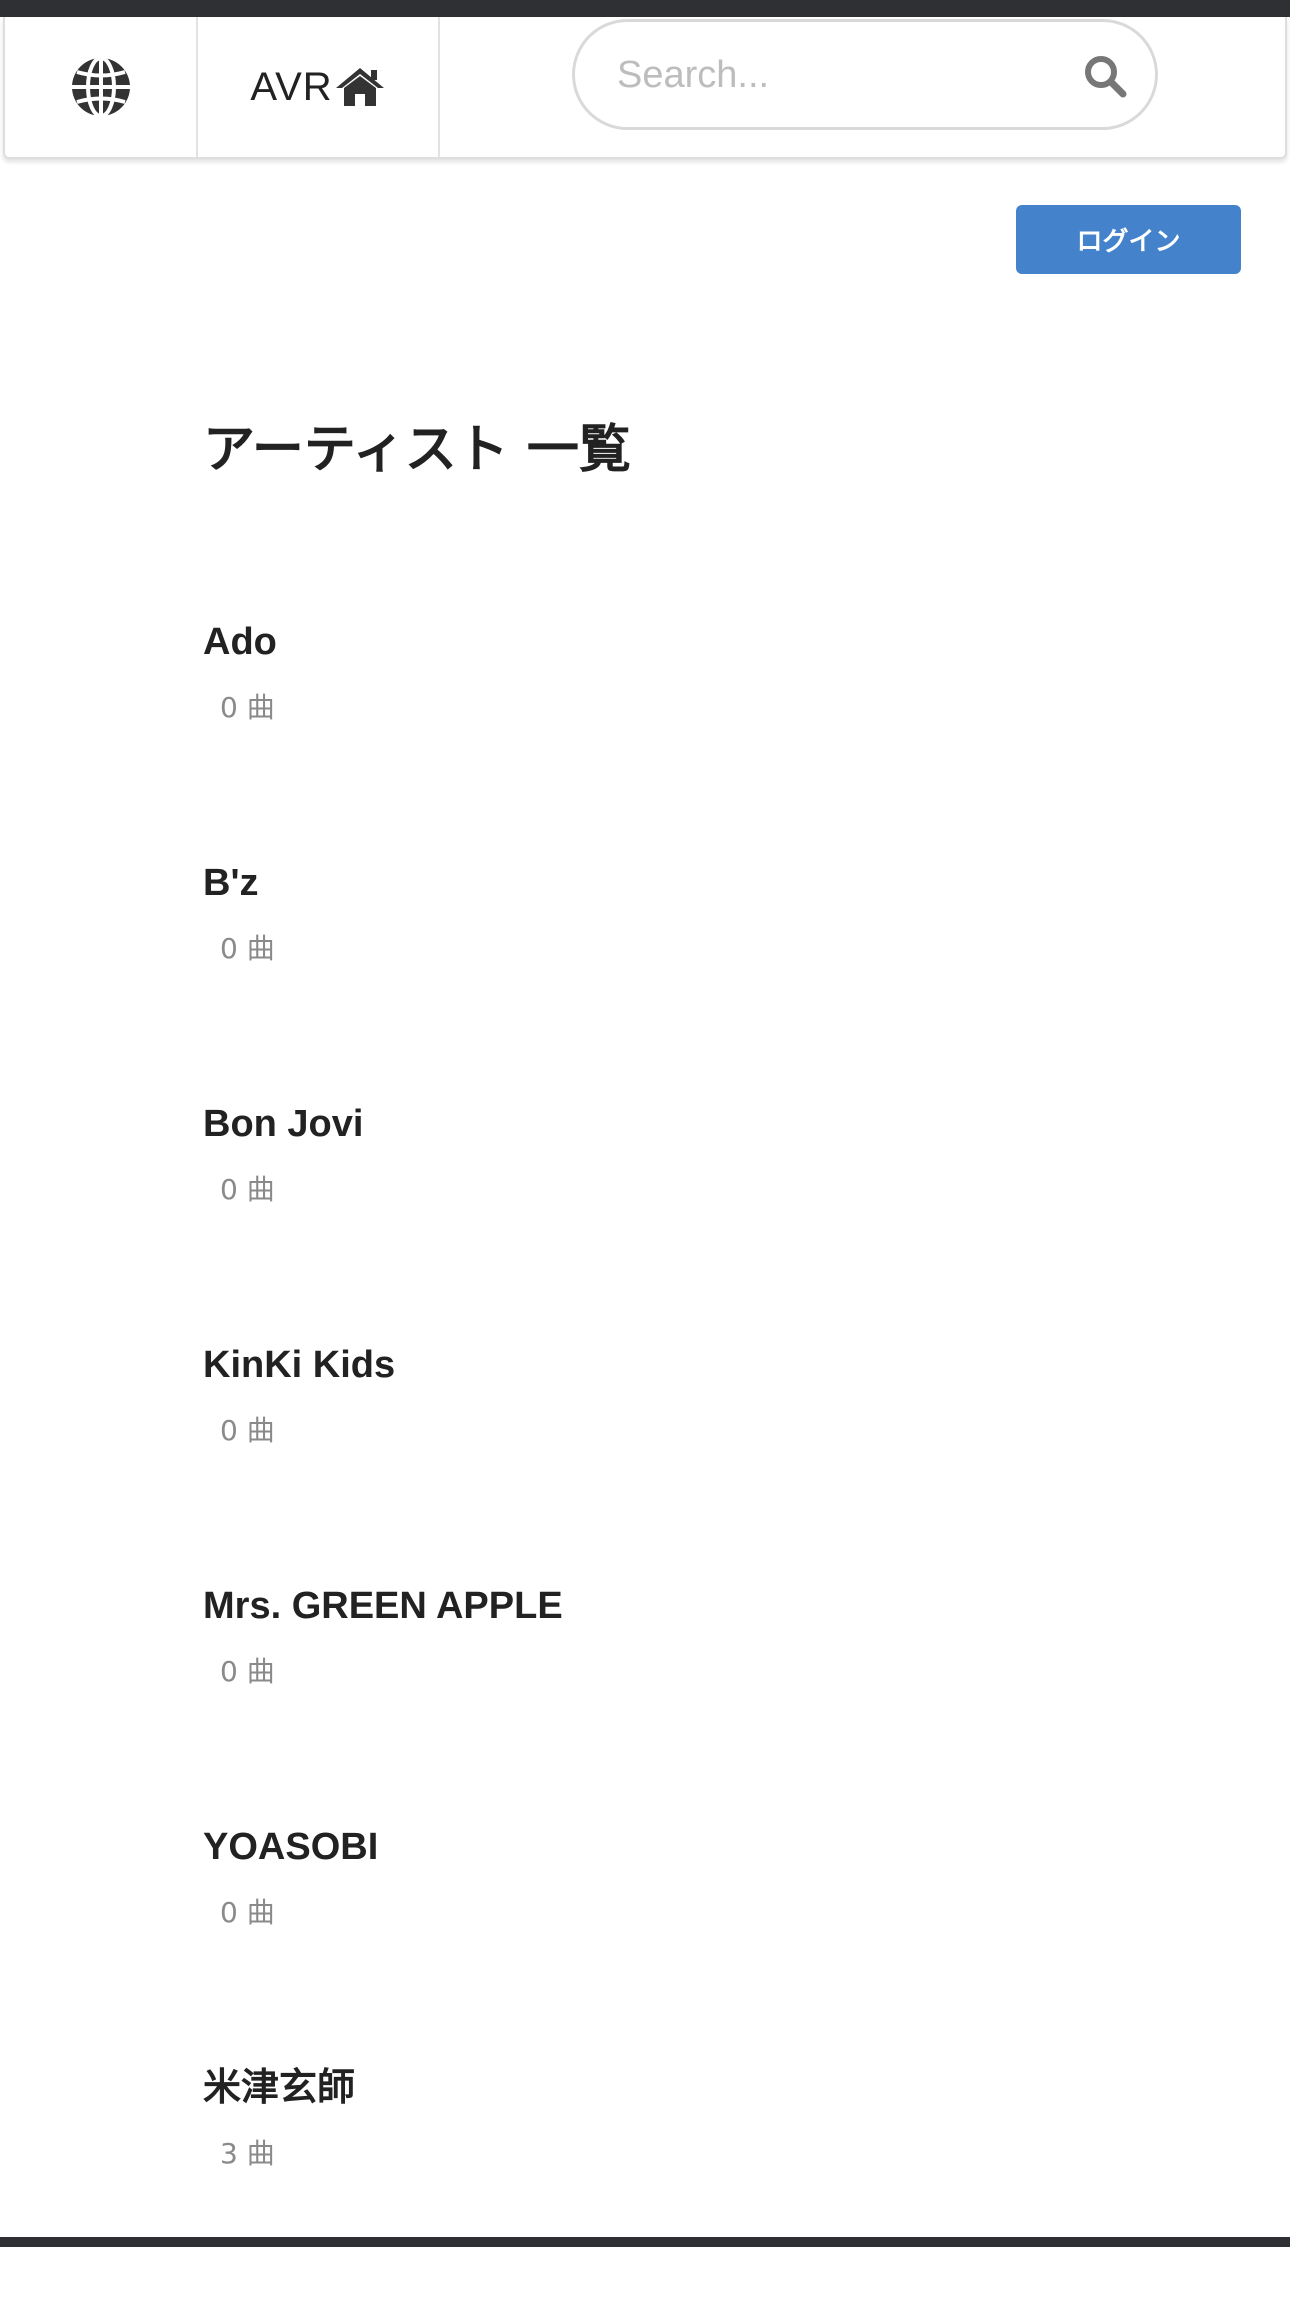 Image resolution: width=1290 pixels, height=2299 pixels. What do you see at coordinates (653, 1606) in the screenshot?
I see `artist-name-link: Mrs. GREEN APPLE` at bounding box center [653, 1606].